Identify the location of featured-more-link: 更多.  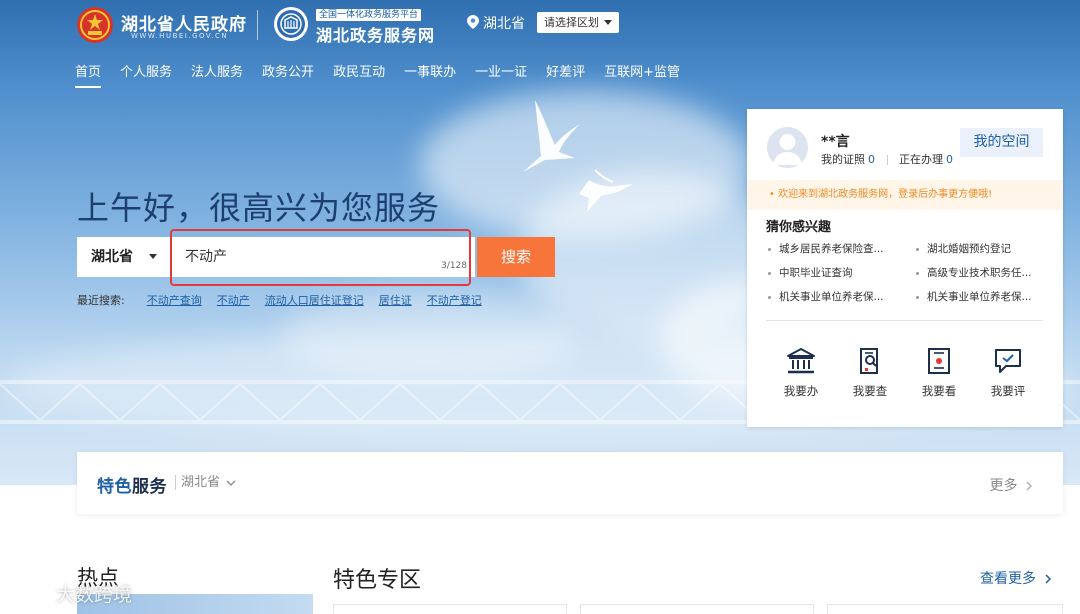
(1011, 485).